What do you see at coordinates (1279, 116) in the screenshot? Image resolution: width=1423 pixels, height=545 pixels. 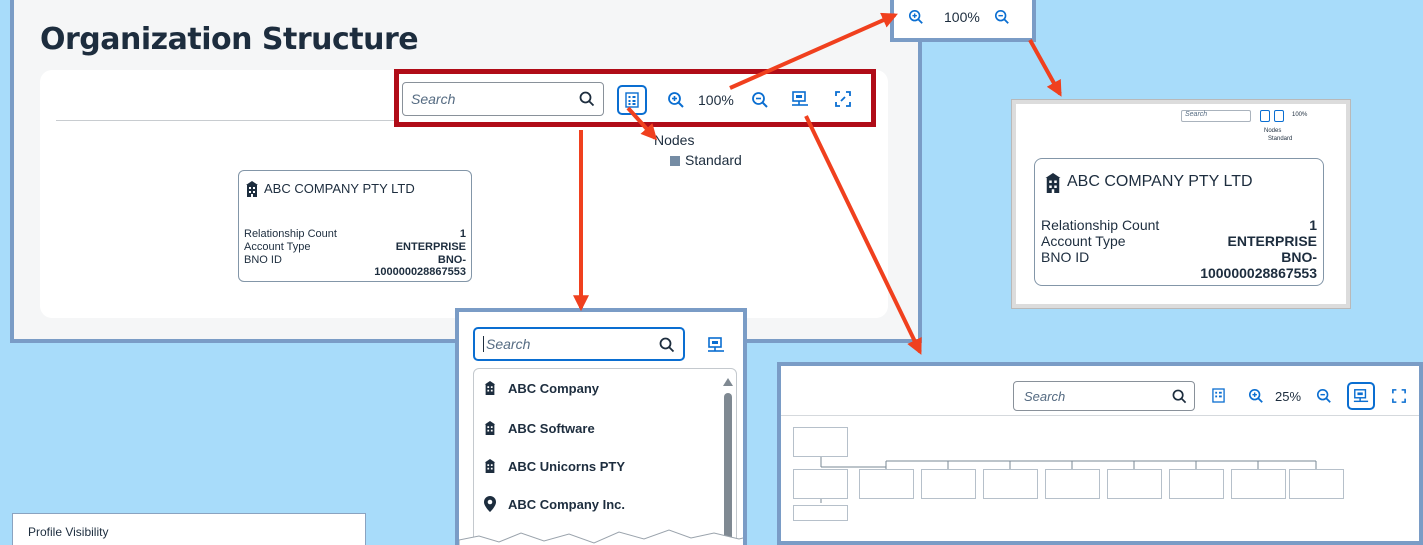 I see `mini-zoom-in-button` at bounding box center [1279, 116].